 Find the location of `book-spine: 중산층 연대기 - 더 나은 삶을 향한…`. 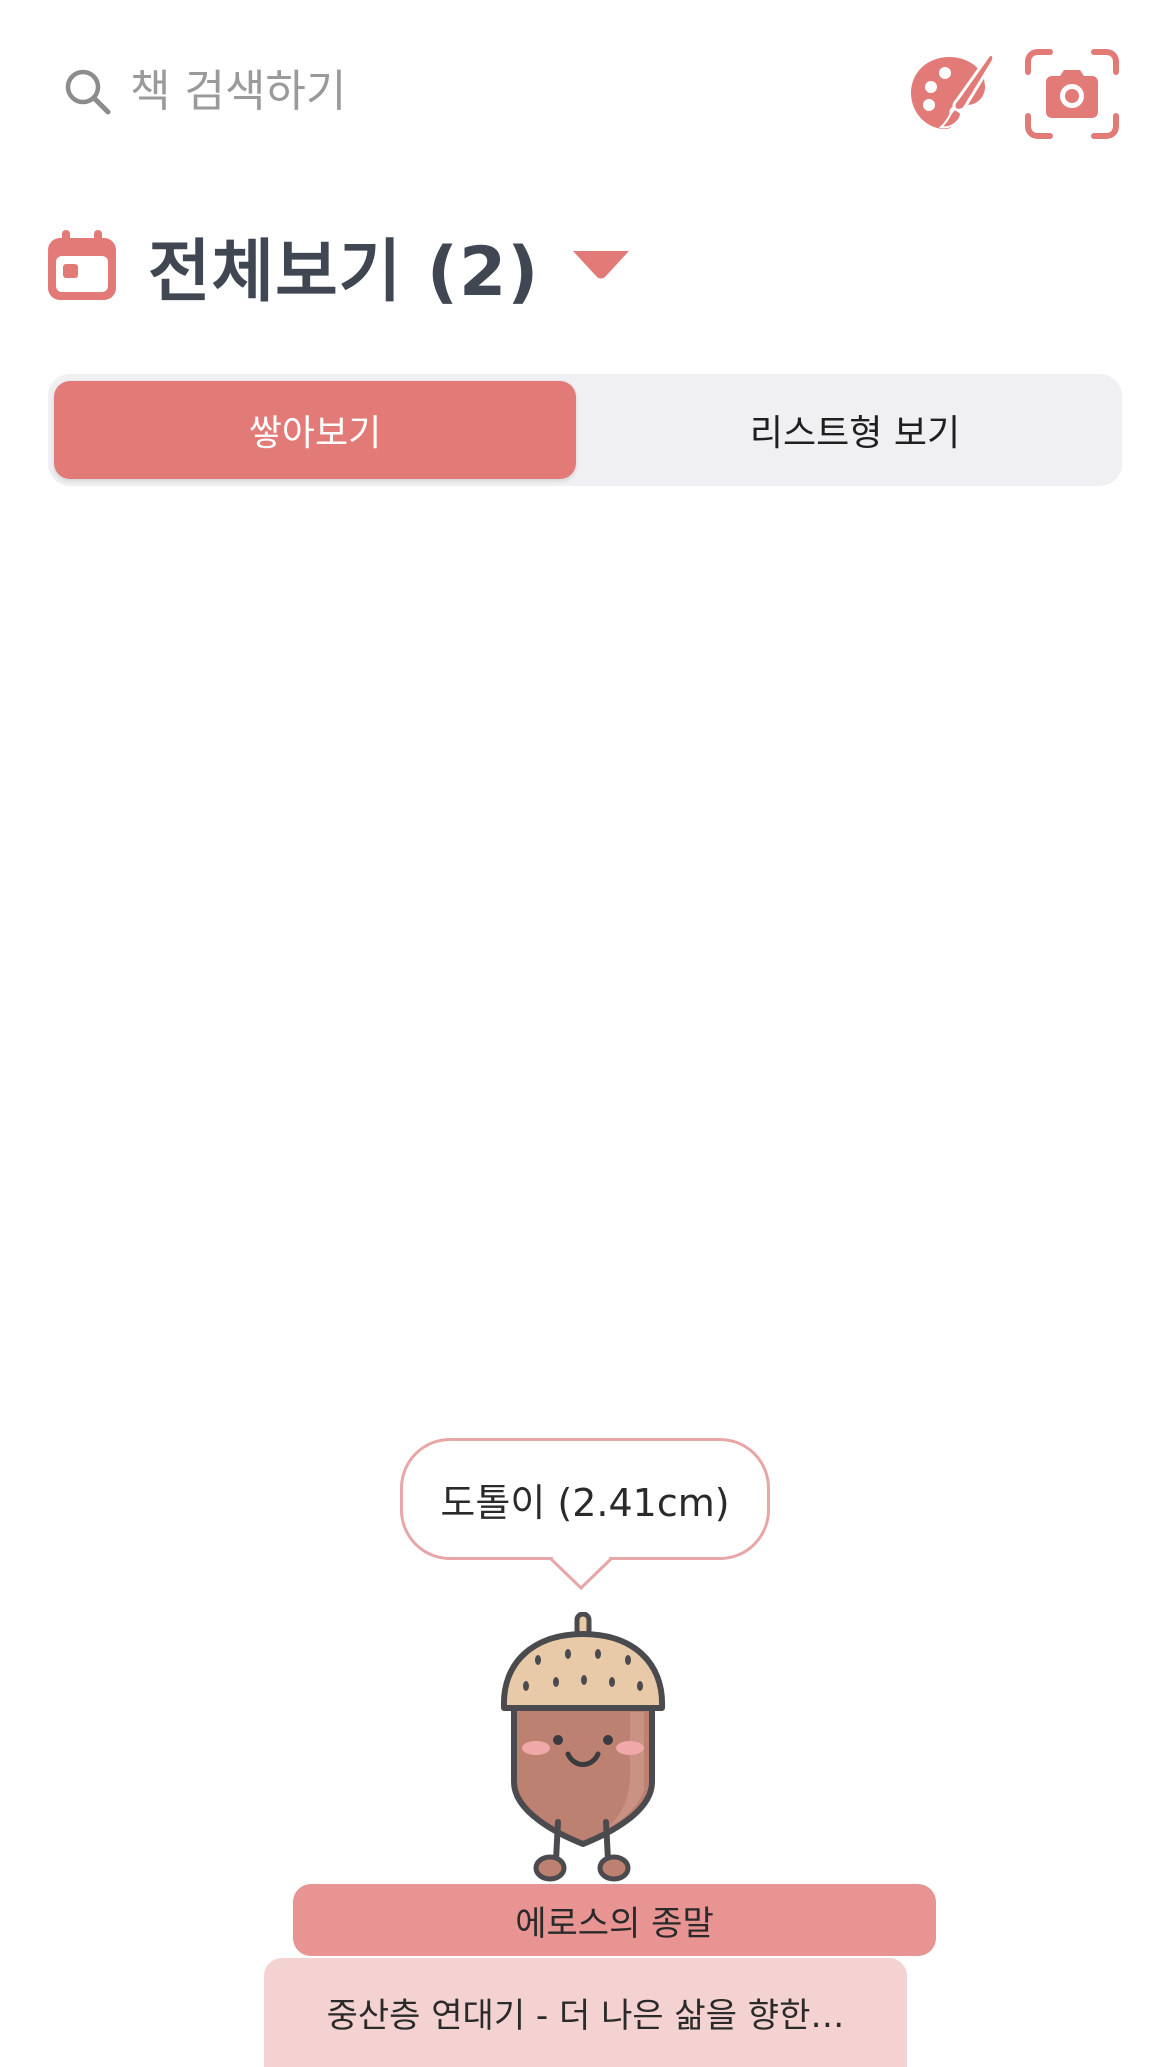

book-spine: 중산층 연대기 - 더 나은 삶을 향한… is located at coordinates (585, 2012).